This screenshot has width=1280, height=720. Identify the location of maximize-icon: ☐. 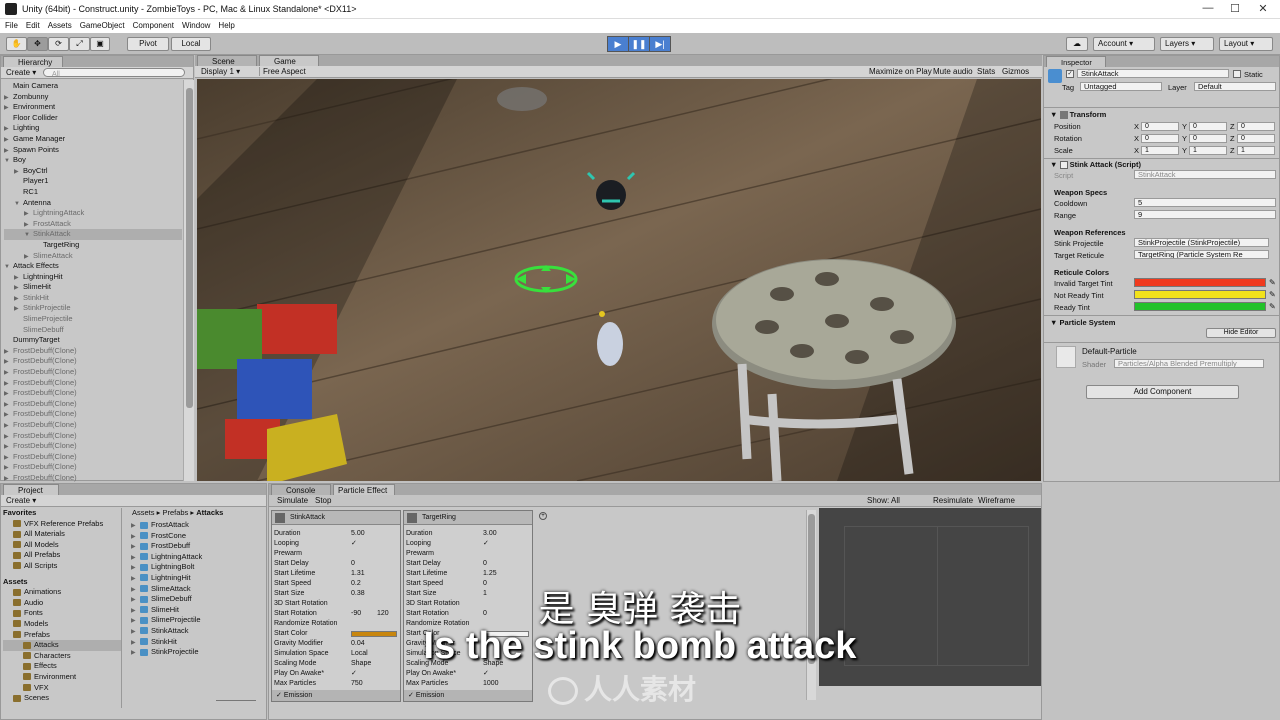
(1235, 9).